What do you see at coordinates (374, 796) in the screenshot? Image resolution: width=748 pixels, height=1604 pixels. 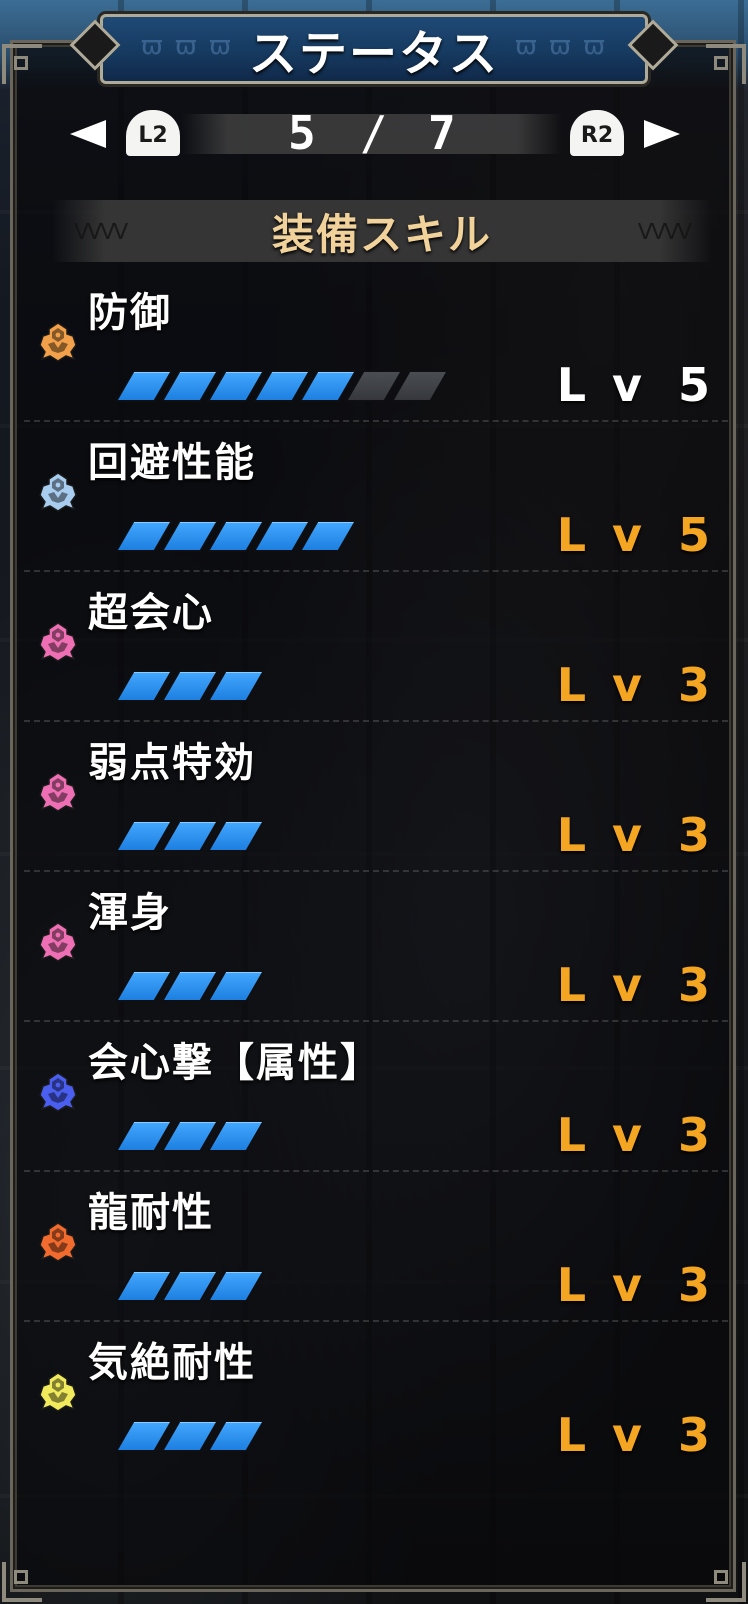 I see `skill-row: 弱点特効 Lv 3` at bounding box center [374, 796].